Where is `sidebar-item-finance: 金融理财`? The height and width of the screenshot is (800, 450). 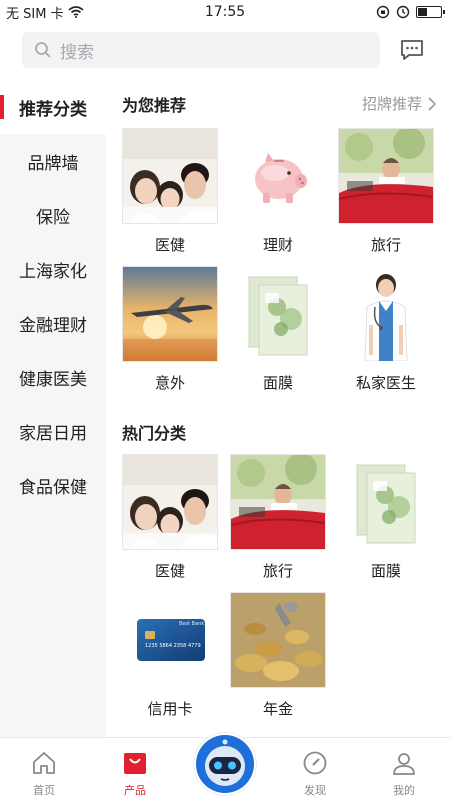
sidebar-item-finance: 金融理财 is located at coordinates (53, 323).